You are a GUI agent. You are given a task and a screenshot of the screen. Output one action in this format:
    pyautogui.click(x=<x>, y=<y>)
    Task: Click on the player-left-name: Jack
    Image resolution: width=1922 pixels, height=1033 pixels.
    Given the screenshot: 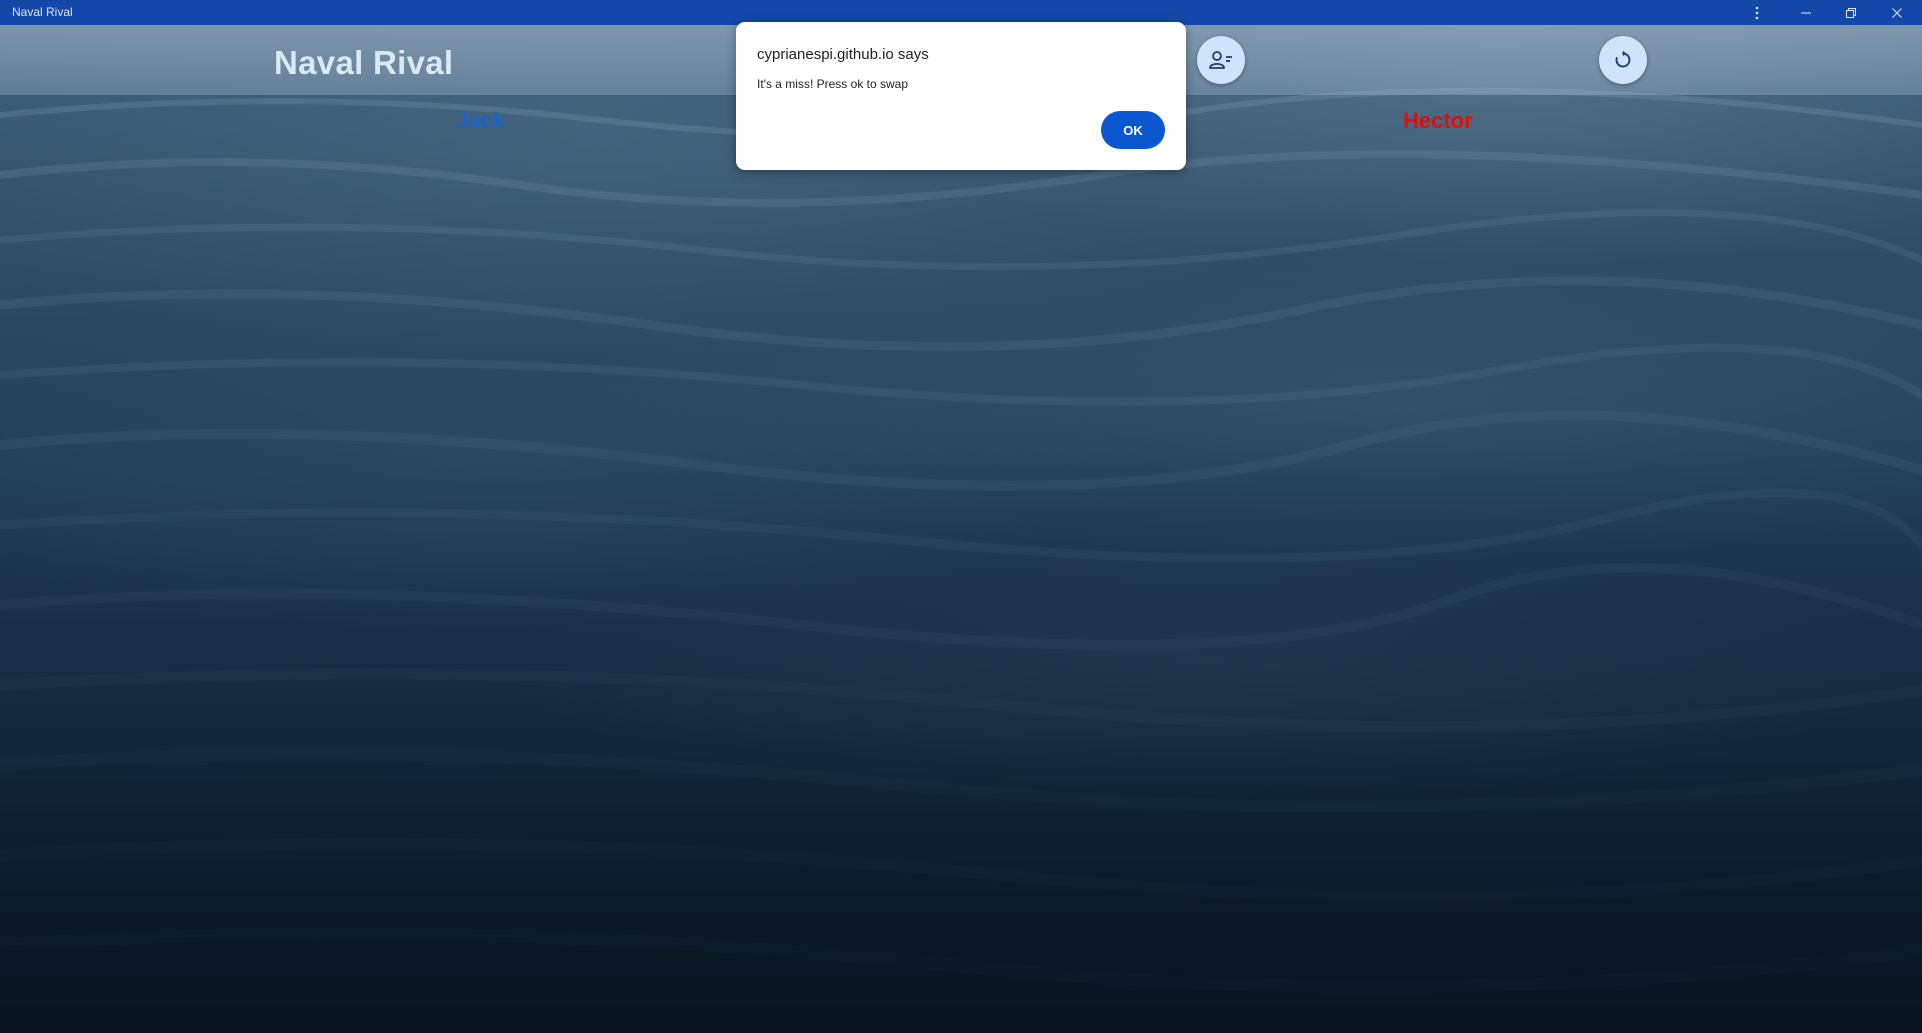 What is the action you would take?
    pyautogui.click(x=480, y=120)
    